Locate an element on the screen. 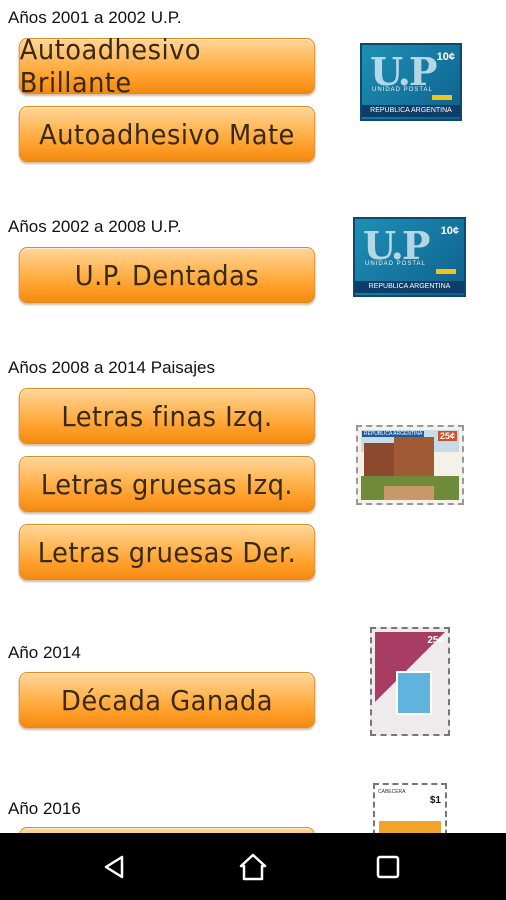 Image resolution: width=506 pixels, height=900 pixels. letras-gruesas-izq-button: Letras gruesas Izq. is located at coordinates (167, 484).